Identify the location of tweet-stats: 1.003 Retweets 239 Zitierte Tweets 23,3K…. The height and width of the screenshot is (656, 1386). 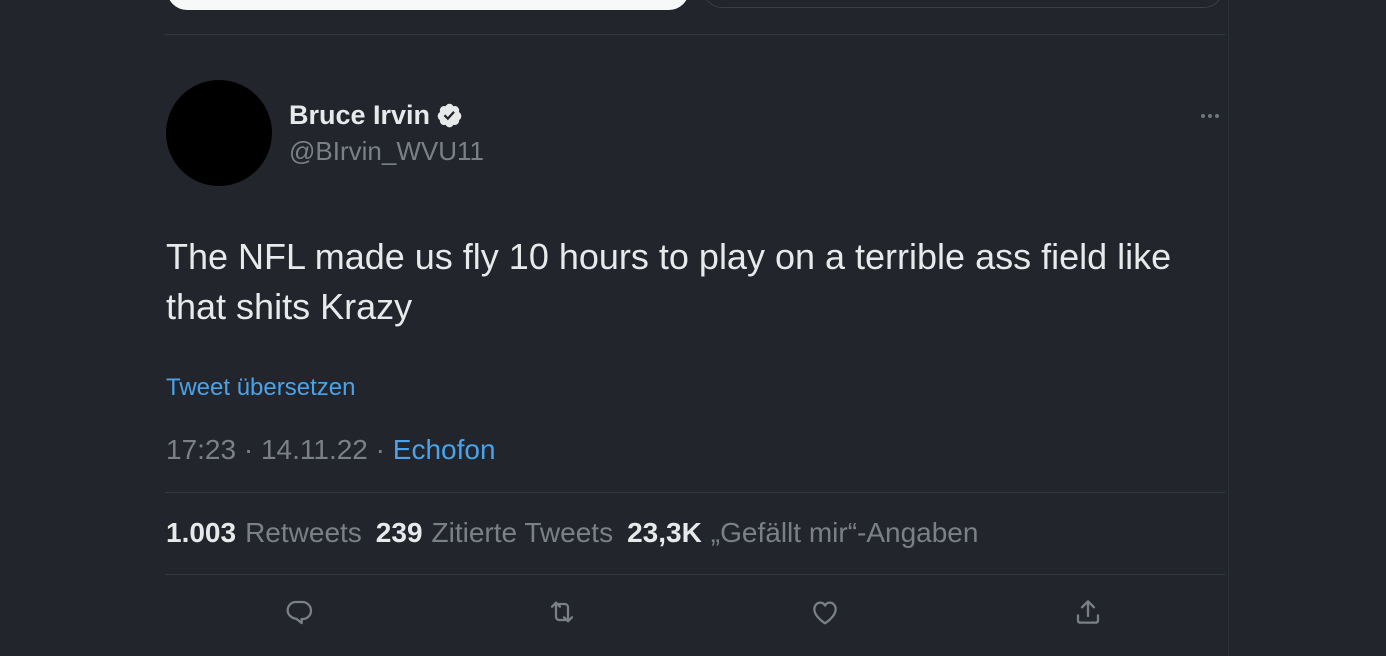
(572, 533).